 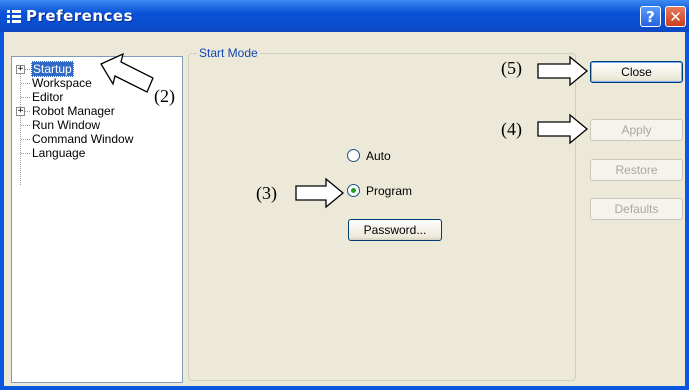 I want to click on program-radio, so click(x=353, y=190).